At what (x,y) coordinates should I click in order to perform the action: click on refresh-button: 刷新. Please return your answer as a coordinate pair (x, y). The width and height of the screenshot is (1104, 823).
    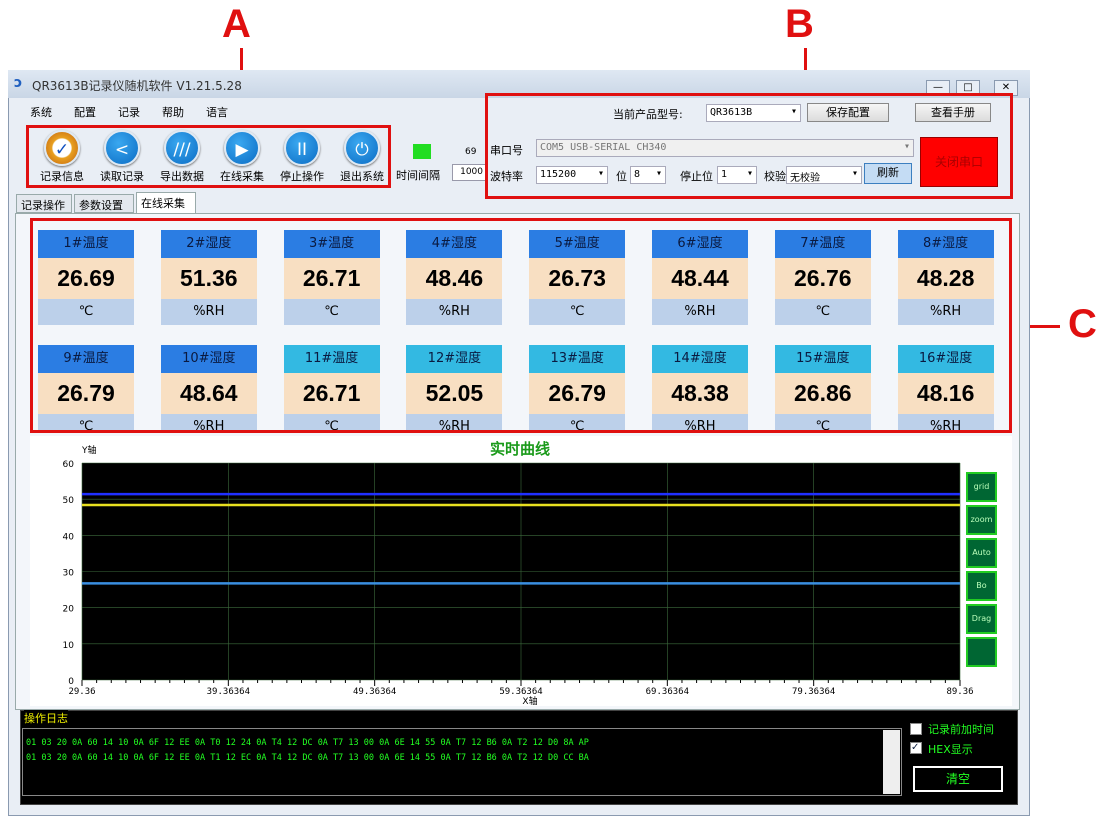
    Looking at the image, I should click on (888, 173).